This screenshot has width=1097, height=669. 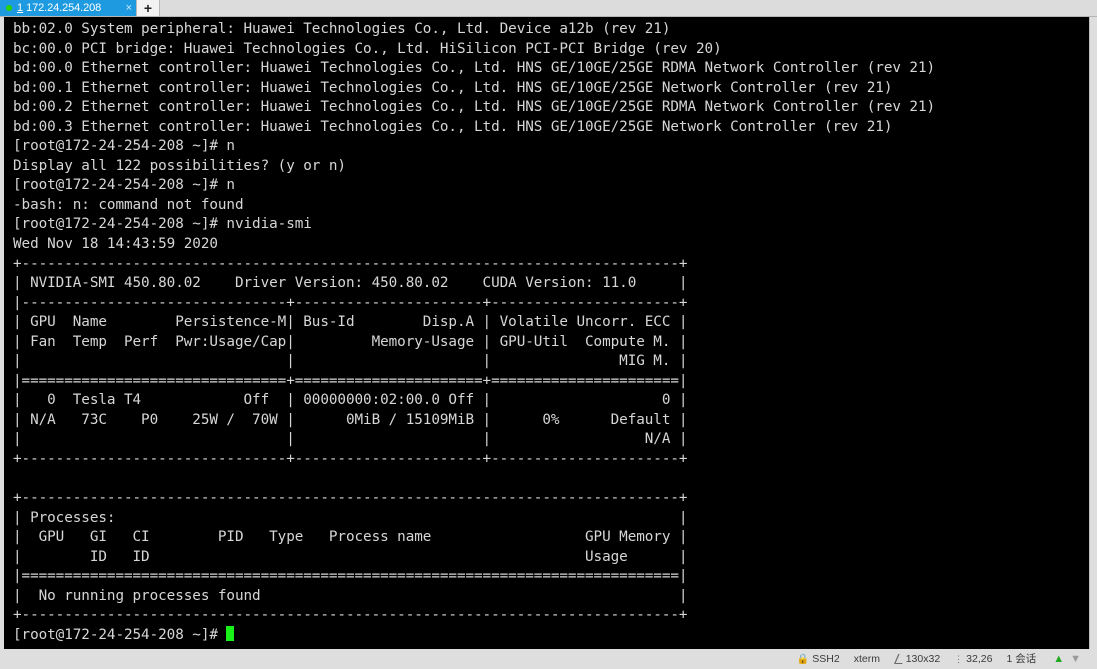 I want to click on close-icon: ×, so click(x=124, y=8).